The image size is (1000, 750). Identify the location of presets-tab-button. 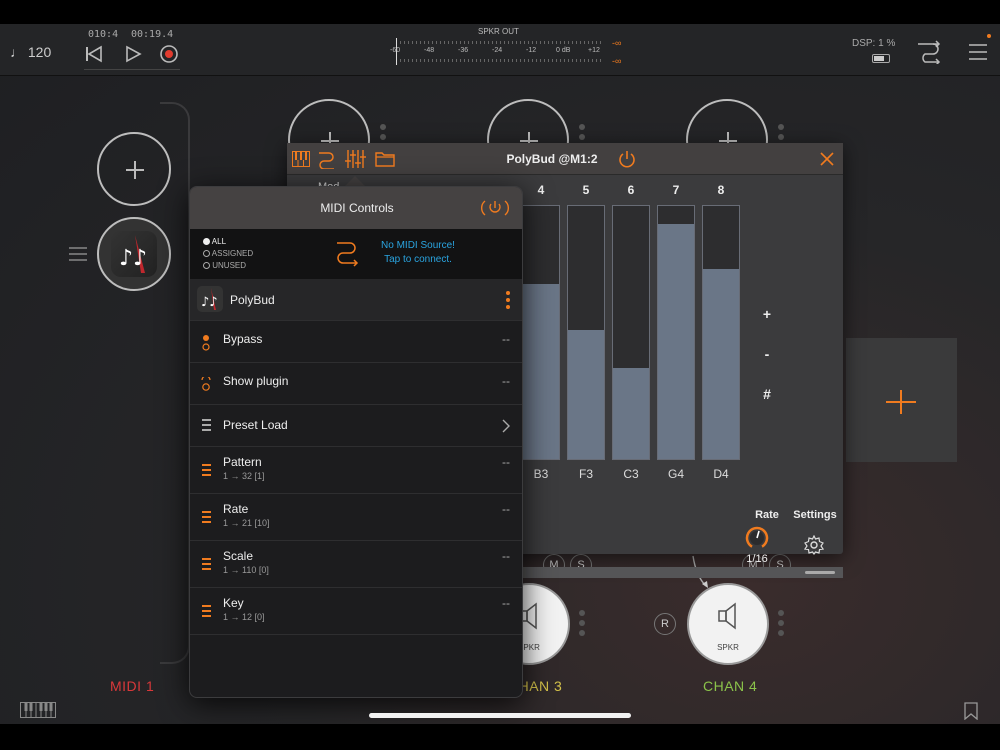
(385, 159).